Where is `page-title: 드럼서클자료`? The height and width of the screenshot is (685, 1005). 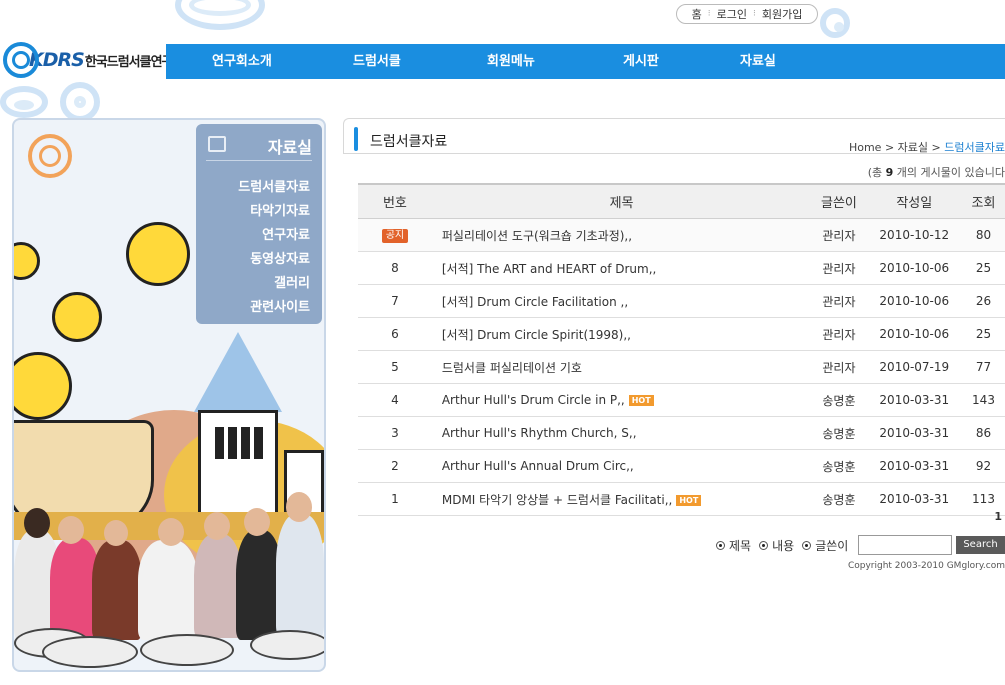 page-title: 드럼서클자료 is located at coordinates (409, 142).